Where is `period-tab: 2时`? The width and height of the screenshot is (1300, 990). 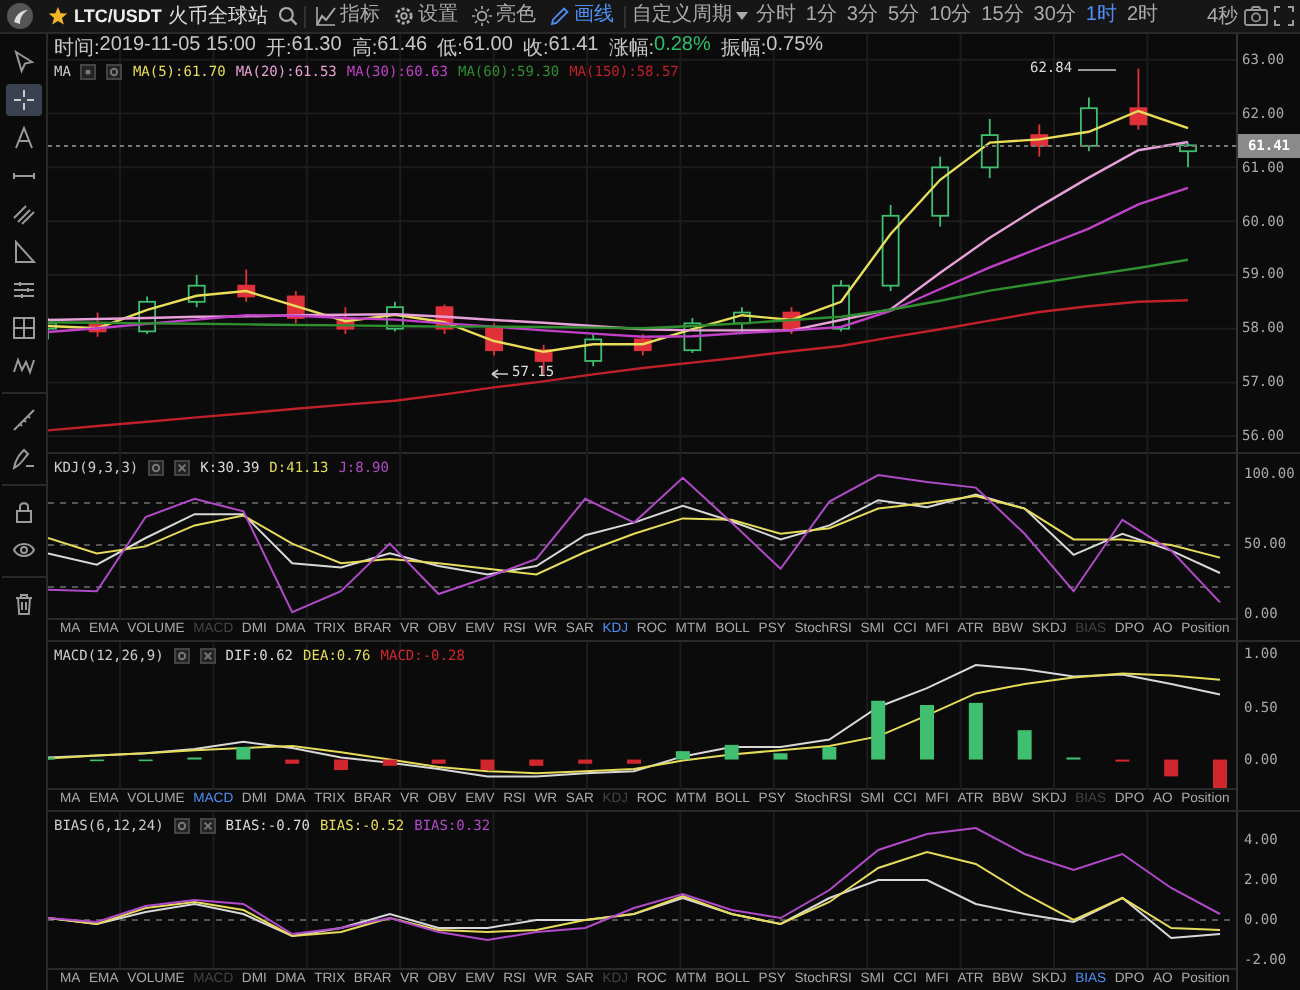
period-tab: 2时 is located at coordinates (1142, 16).